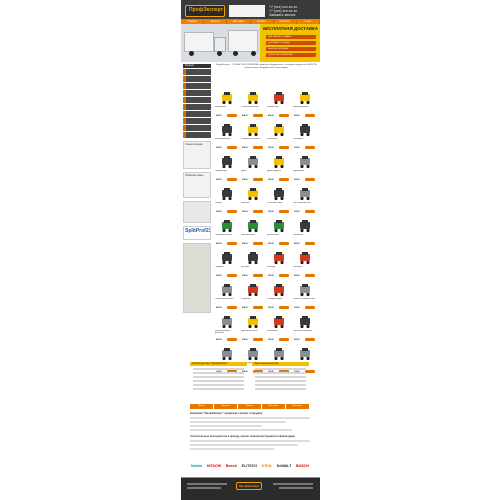  What do you see at coordinates (302, 466) in the screenshot?
I see `brand-logo: BOSCH` at bounding box center [302, 466].